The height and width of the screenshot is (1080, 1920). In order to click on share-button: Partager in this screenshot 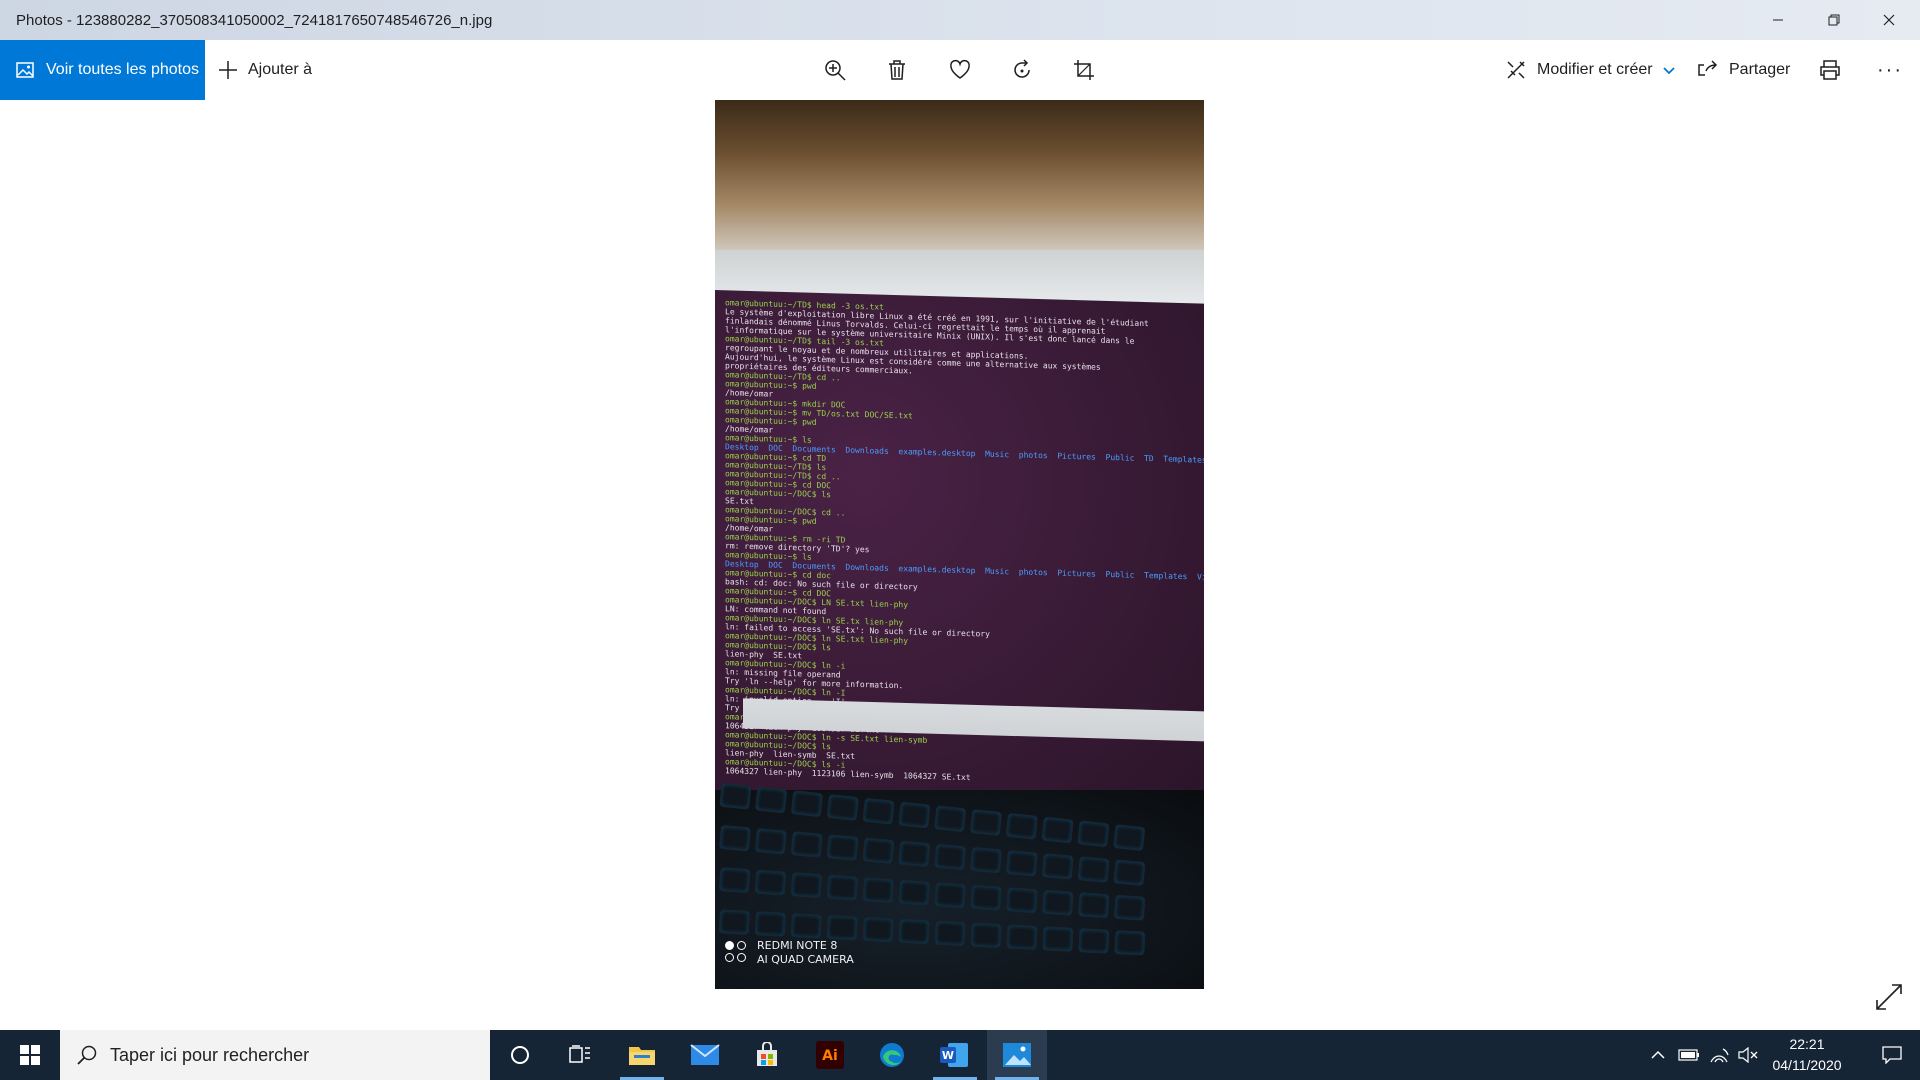, I will do `click(1743, 70)`.